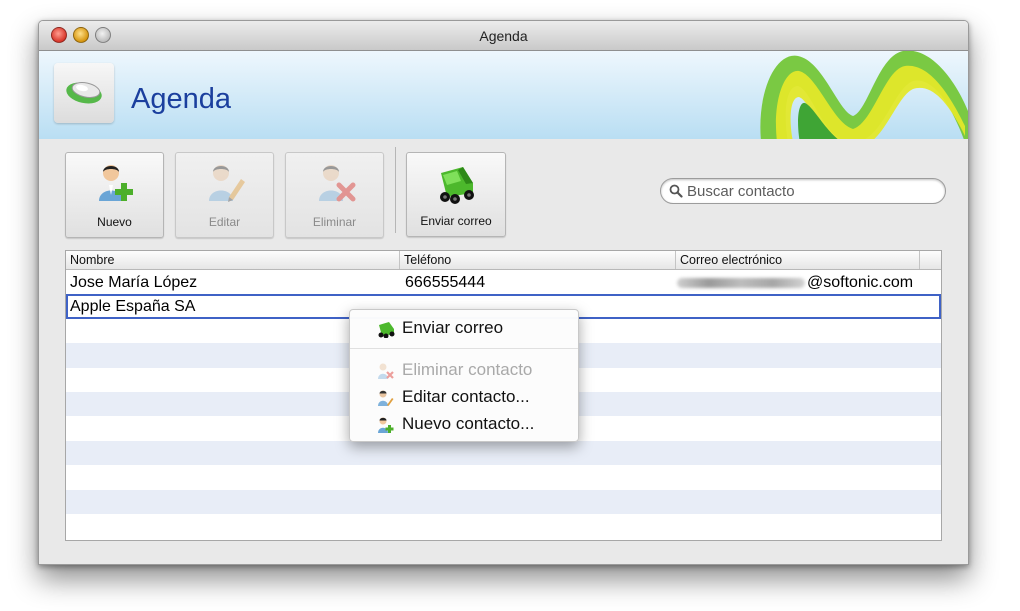 This screenshot has height=611, width=1020. I want to click on cell-name: Apple España SA, so click(133, 307).